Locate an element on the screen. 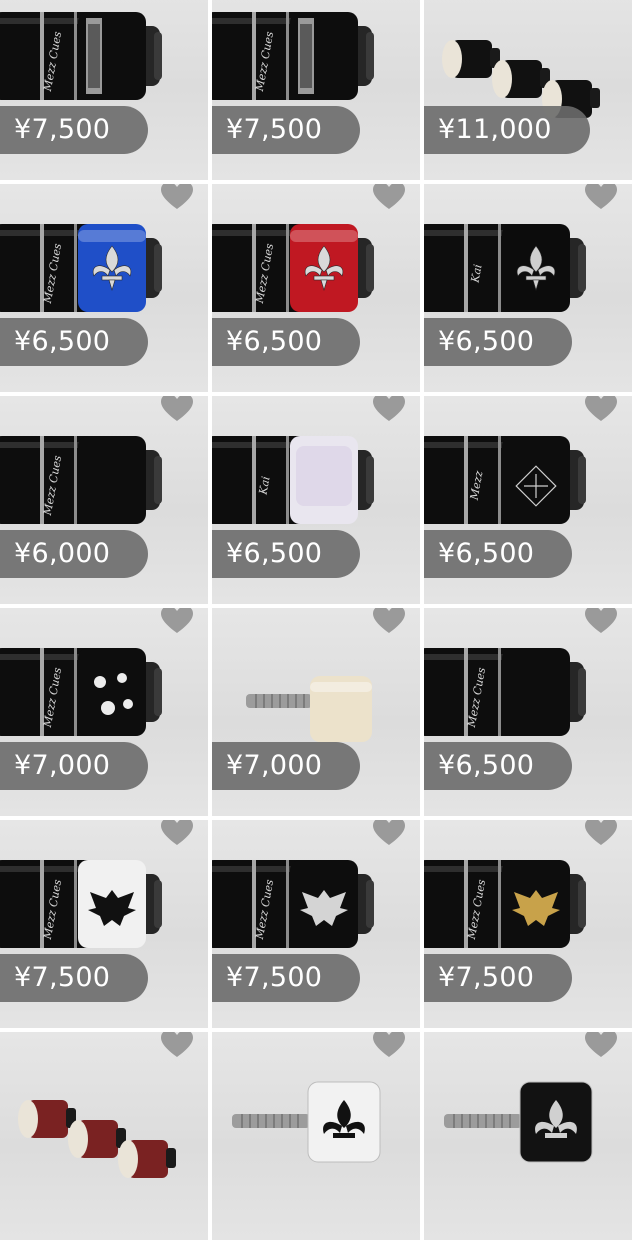  product-card: Mezz Cues ¥7,000 is located at coordinates (104, 712).